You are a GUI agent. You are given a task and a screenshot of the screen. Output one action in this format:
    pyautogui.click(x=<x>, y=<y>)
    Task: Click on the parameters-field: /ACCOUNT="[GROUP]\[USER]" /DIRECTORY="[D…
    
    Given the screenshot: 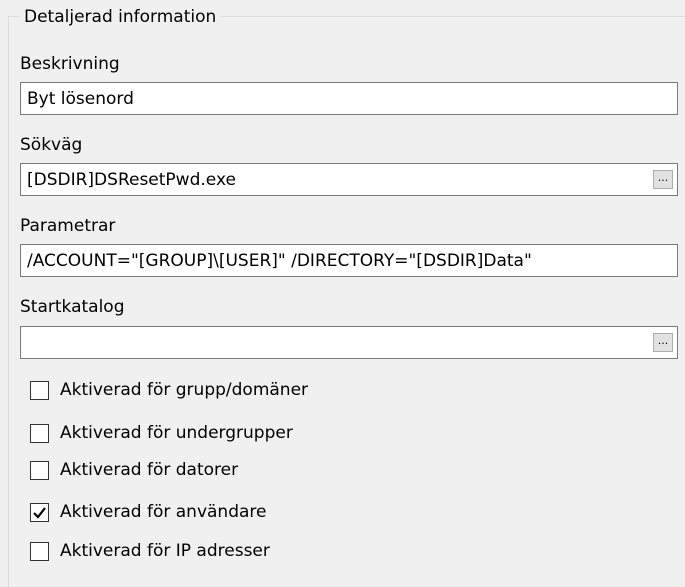 What is the action you would take?
    pyautogui.click(x=349, y=260)
    